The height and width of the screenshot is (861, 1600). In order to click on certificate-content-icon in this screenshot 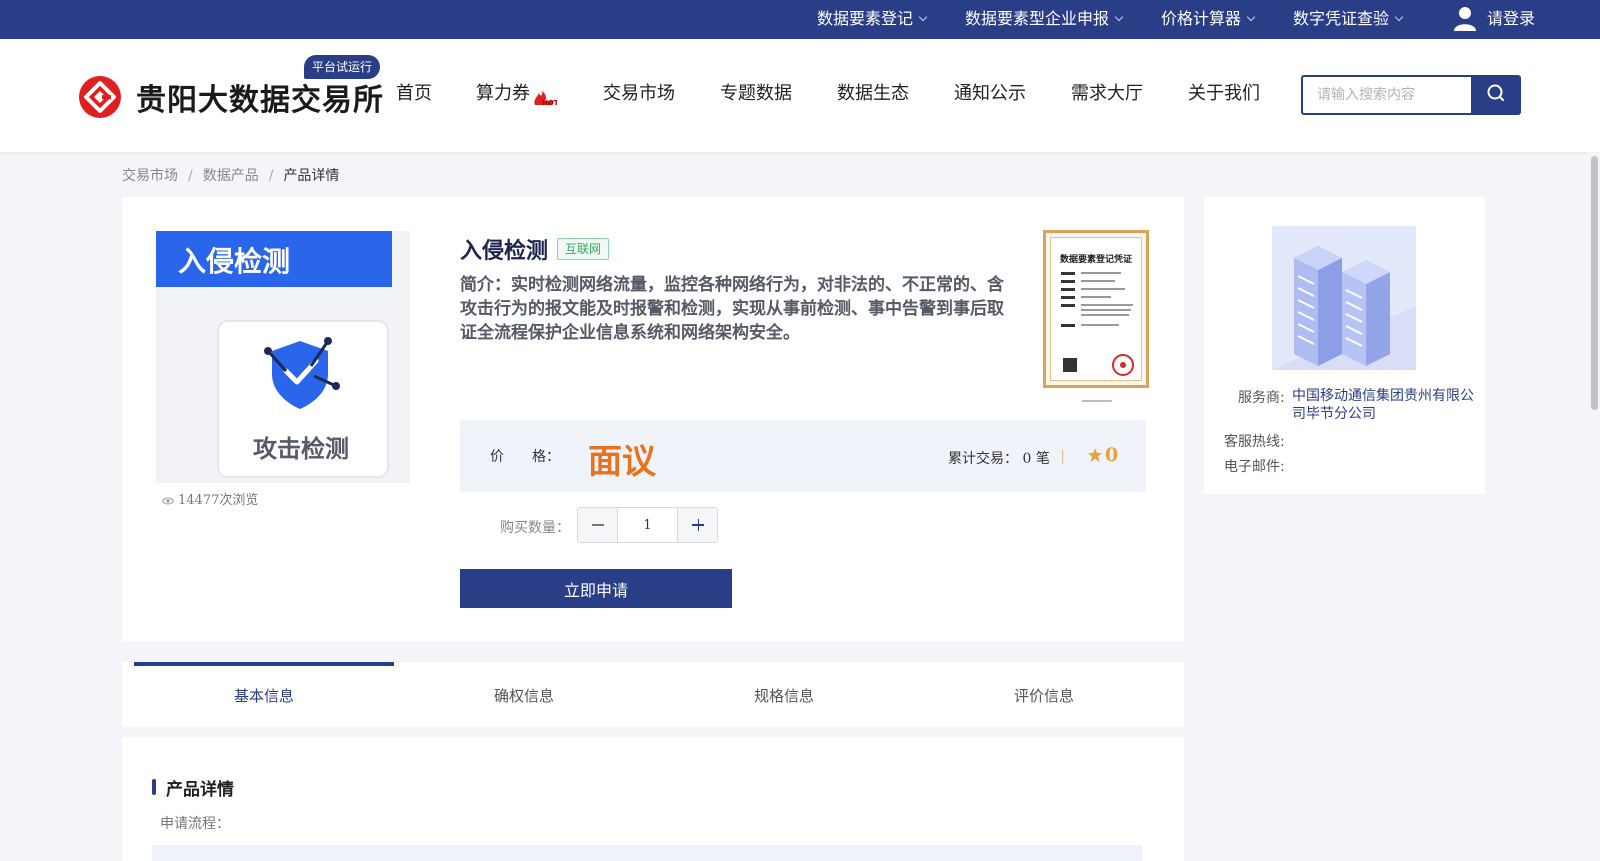, I will do `click(1097, 324)`.